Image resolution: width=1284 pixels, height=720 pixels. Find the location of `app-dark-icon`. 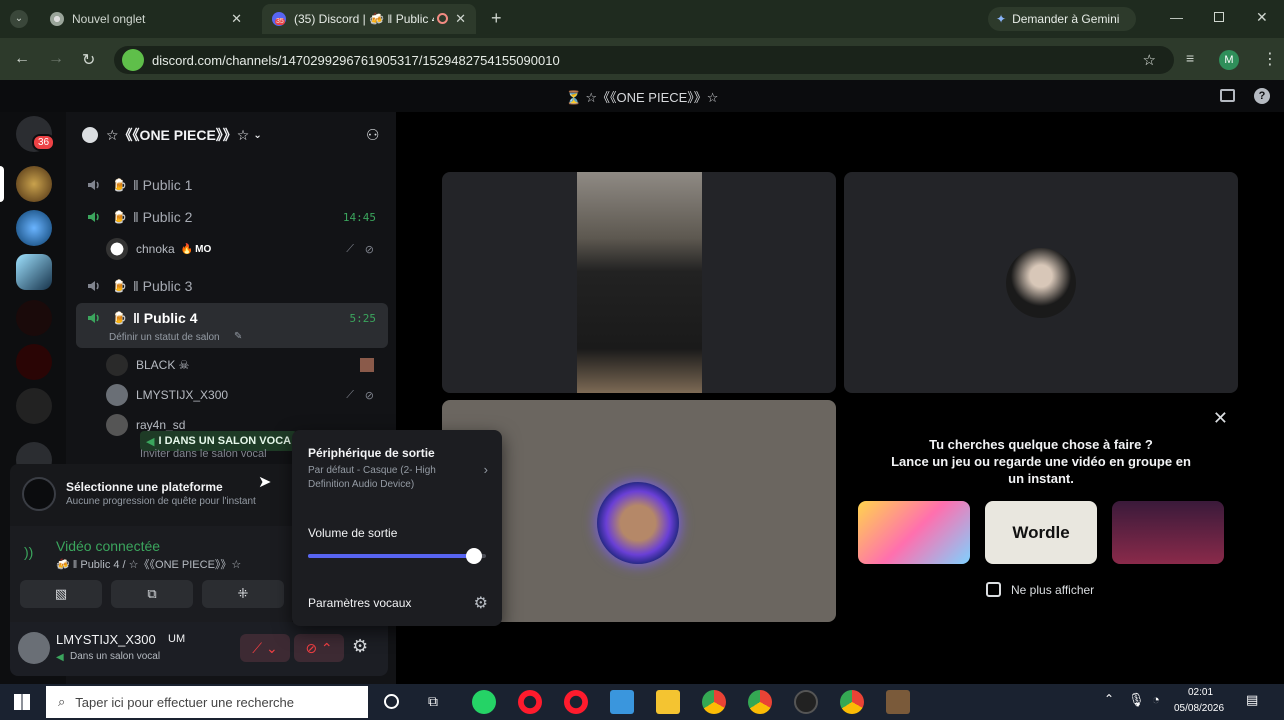

app-dark-icon is located at coordinates (806, 702).